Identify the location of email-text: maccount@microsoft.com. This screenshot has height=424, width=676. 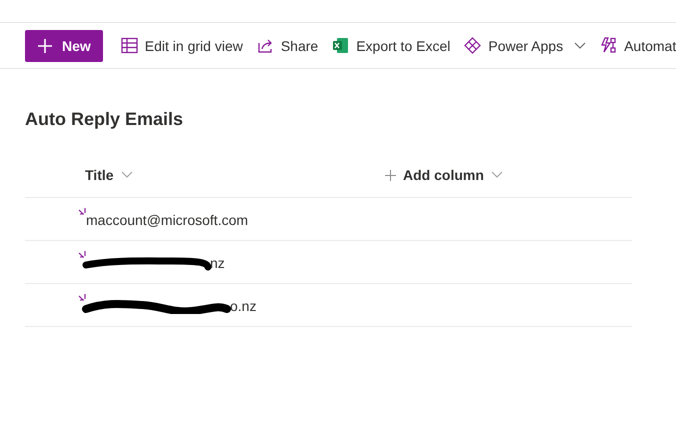
(167, 220).